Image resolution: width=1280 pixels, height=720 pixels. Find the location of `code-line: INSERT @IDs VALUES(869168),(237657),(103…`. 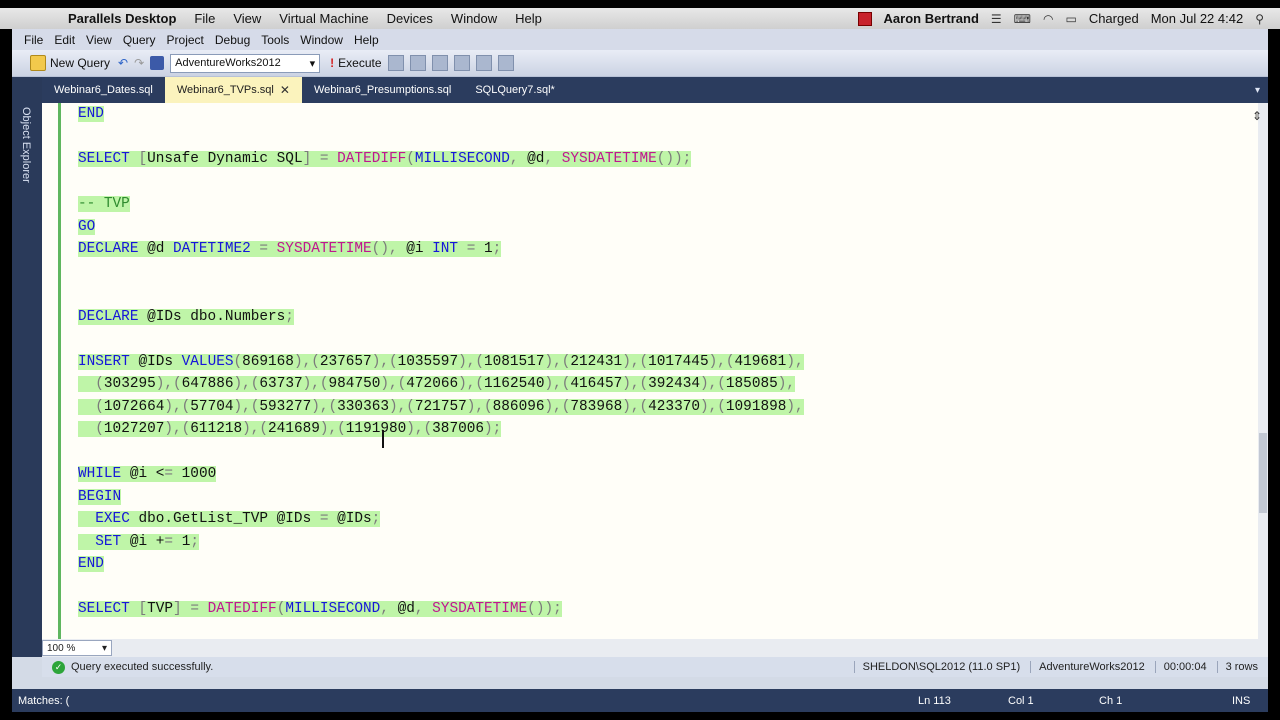

code-line: INSERT @IDs VALUES(869168),(237657),(103… is located at coordinates (668, 362).